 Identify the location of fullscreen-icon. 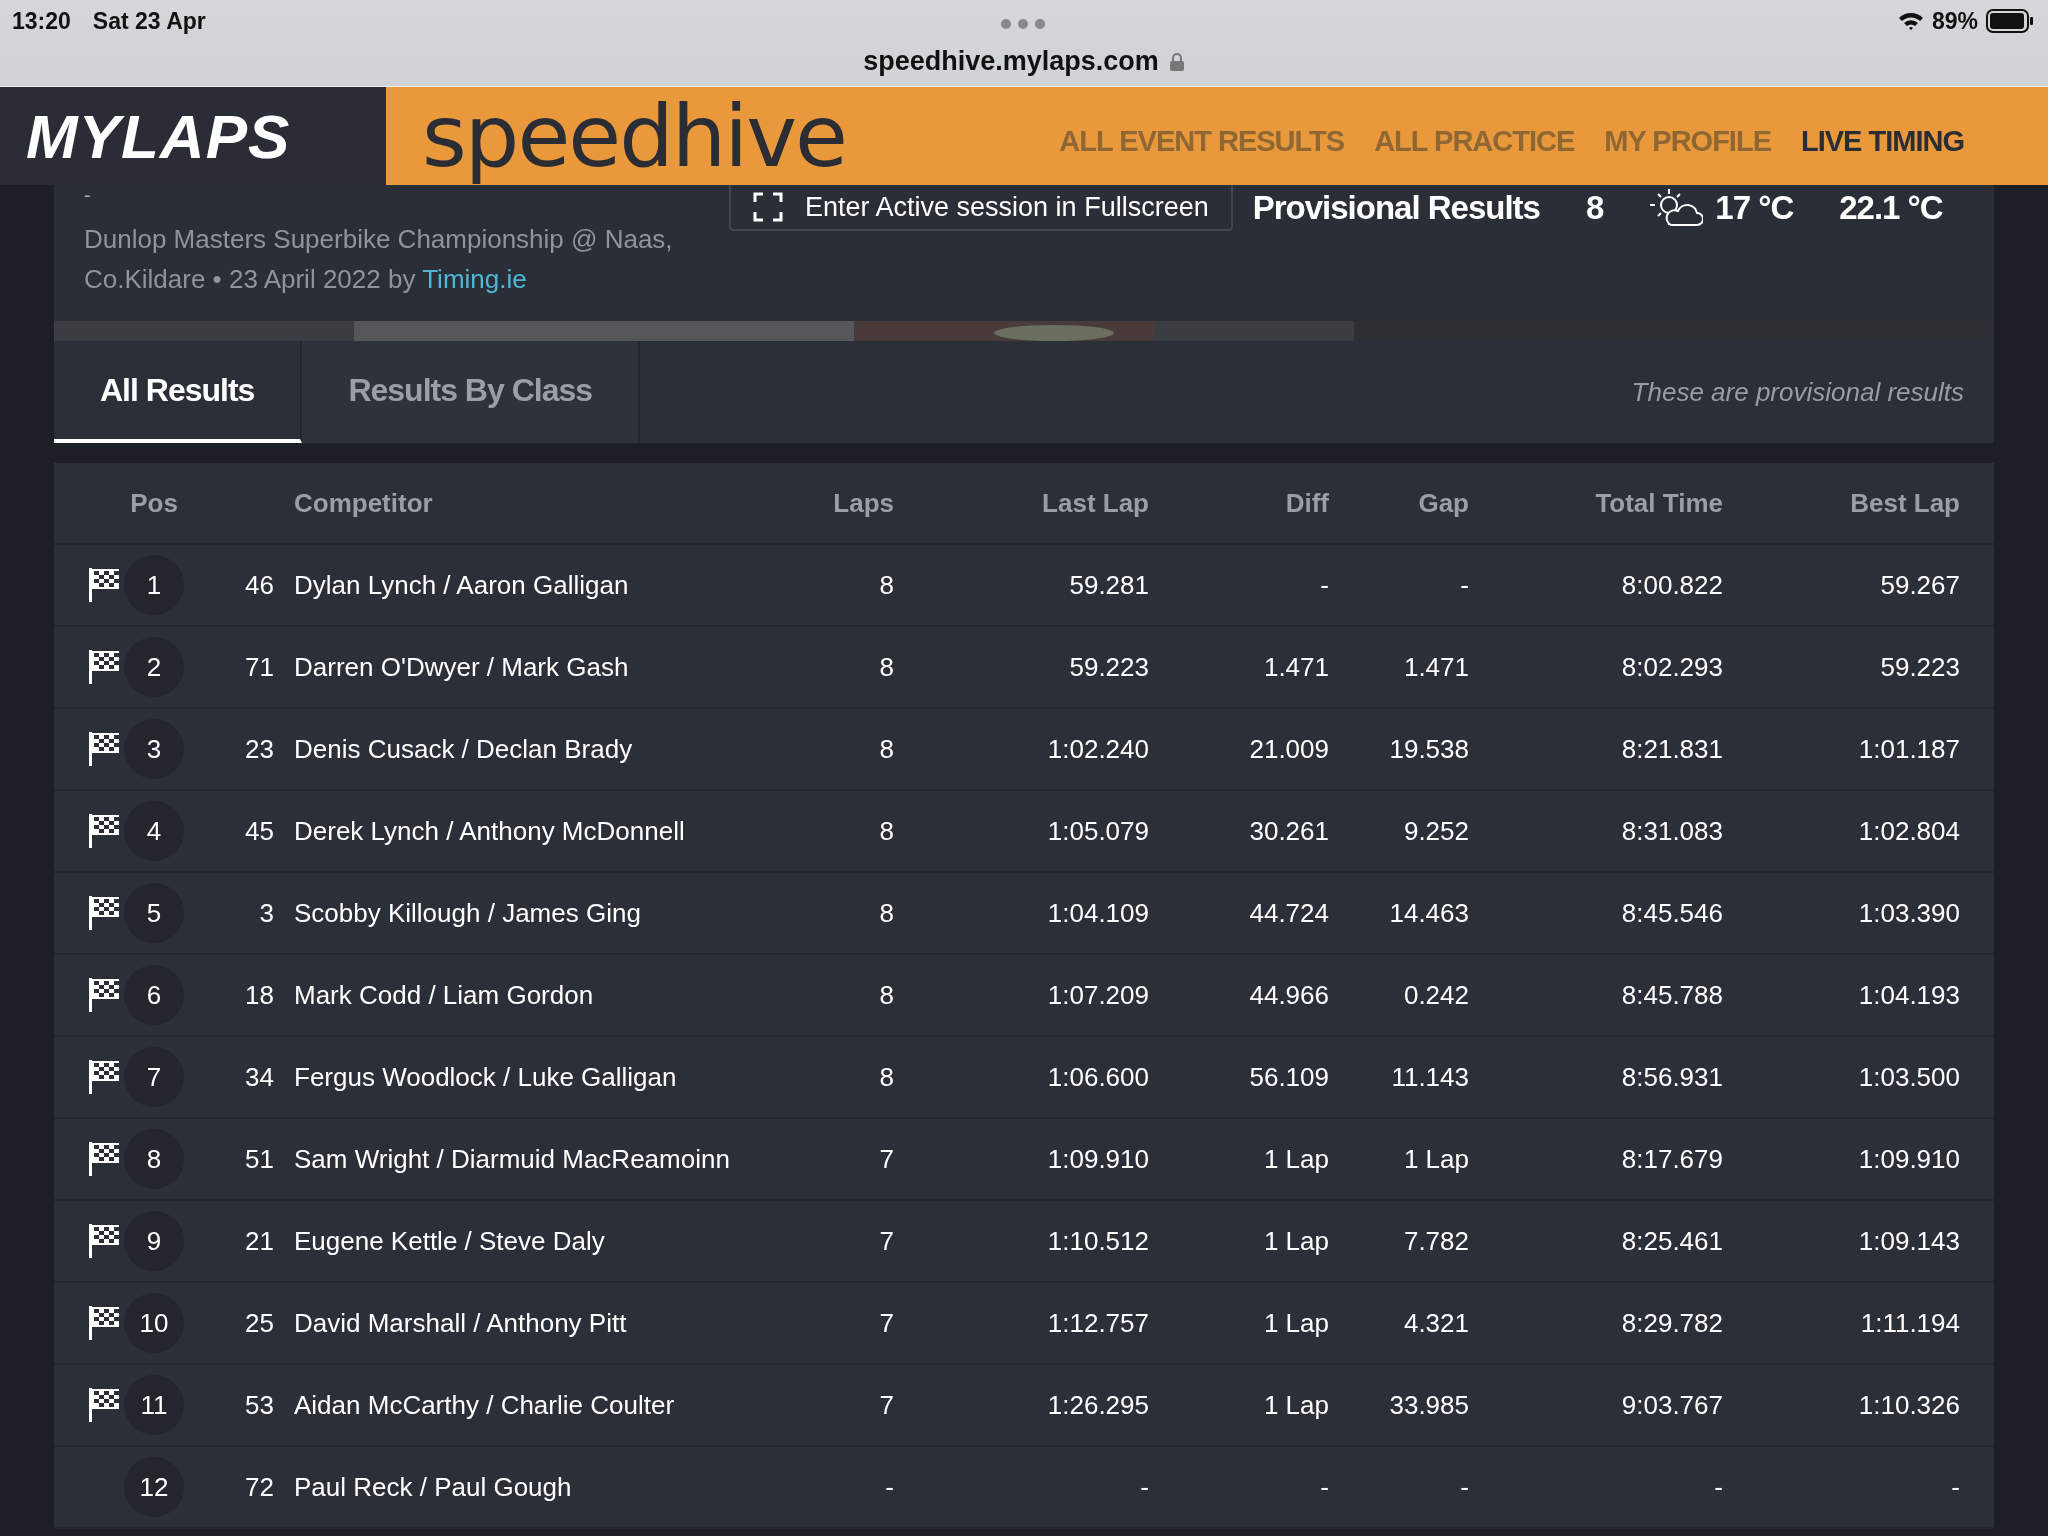
(768, 207).